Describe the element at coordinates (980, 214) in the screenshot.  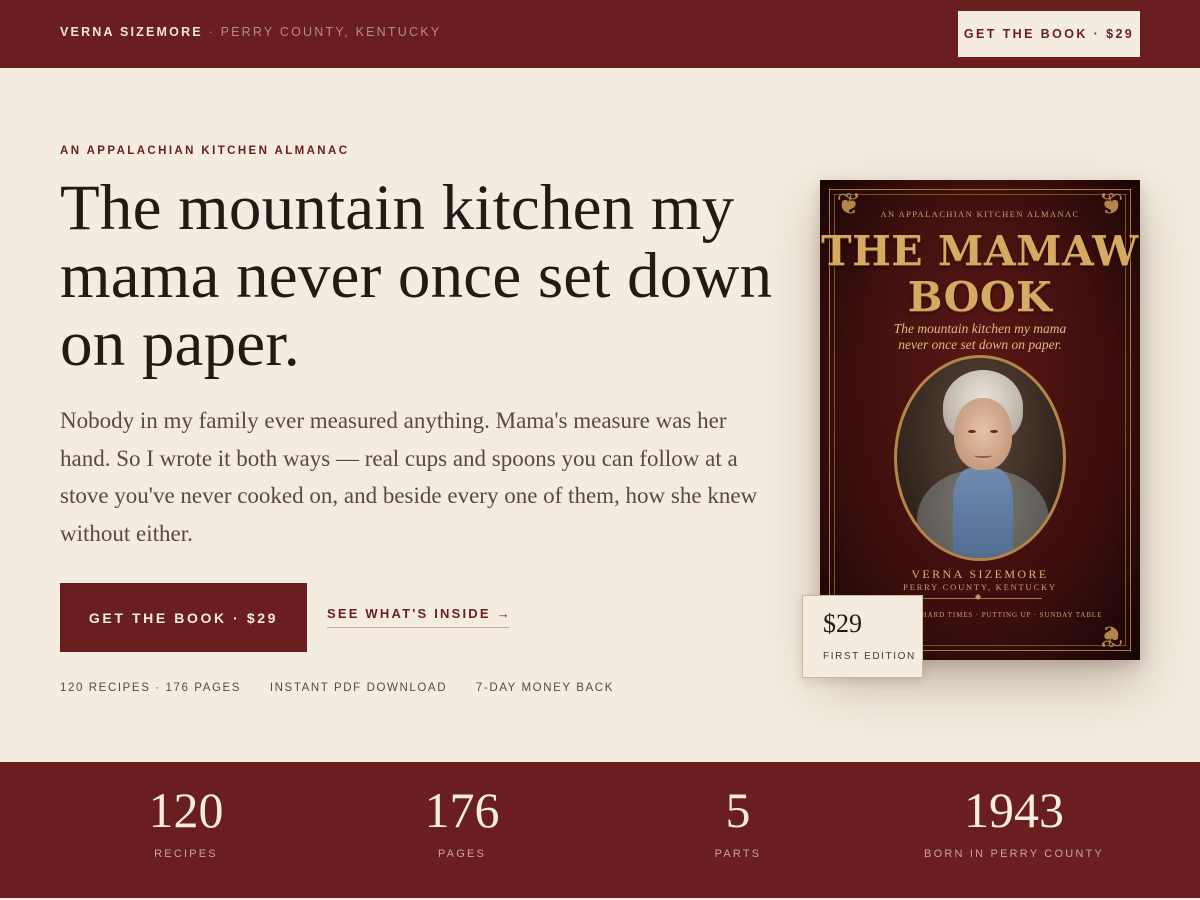
I see `cover-eyebrow: AN APPALACHIAN KITCHEN ALMANAC` at that location.